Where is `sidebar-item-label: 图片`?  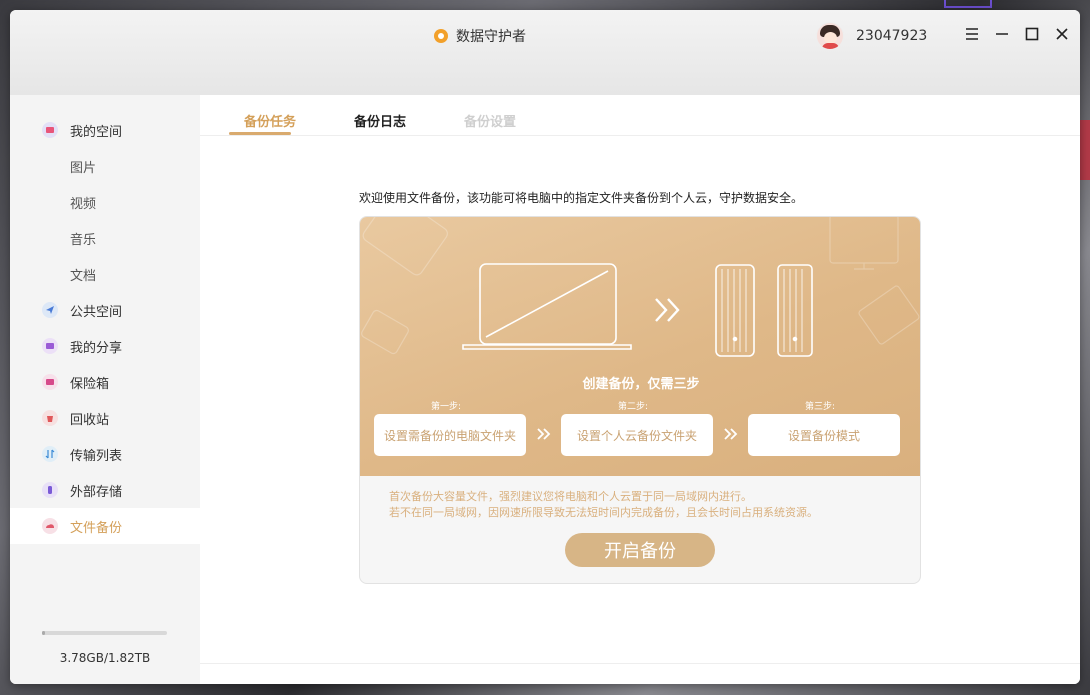
sidebar-item-label: 图片 is located at coordinates (83, 168).